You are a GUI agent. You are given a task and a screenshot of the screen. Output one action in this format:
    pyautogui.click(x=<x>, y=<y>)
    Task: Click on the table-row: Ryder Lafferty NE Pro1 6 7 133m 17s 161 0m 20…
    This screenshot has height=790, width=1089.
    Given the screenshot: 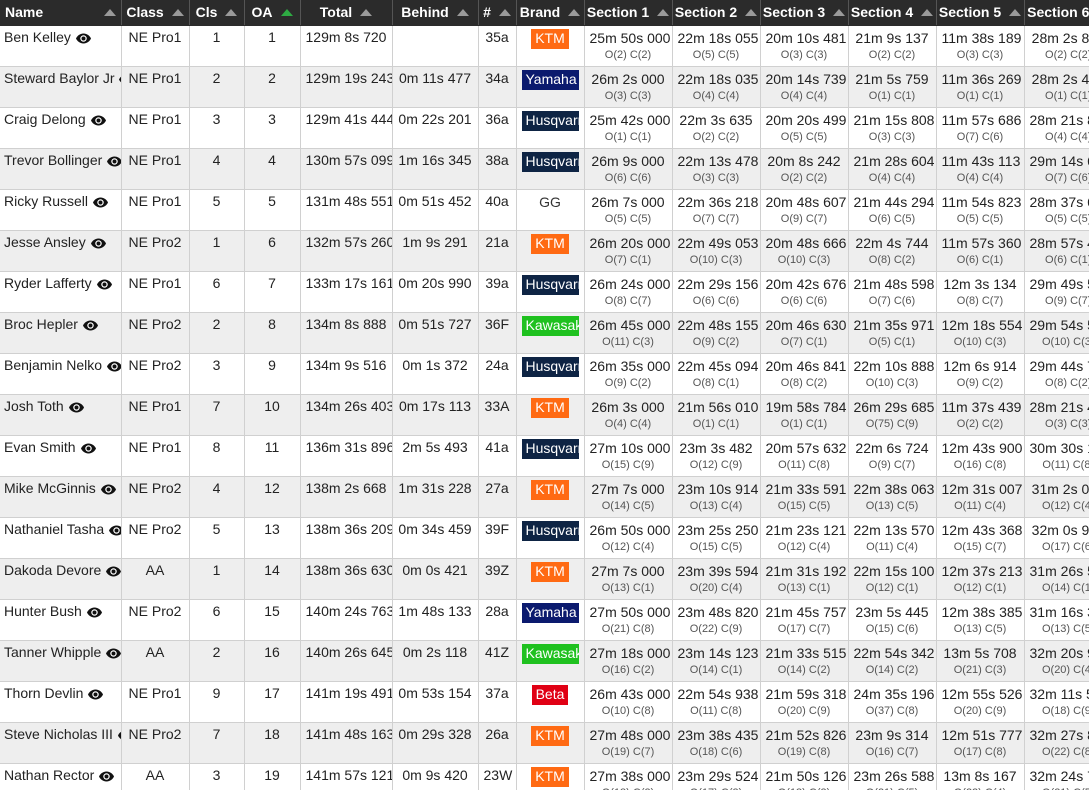 What is the action you would take?
    pyautogui.click(x=544, y=292)
    